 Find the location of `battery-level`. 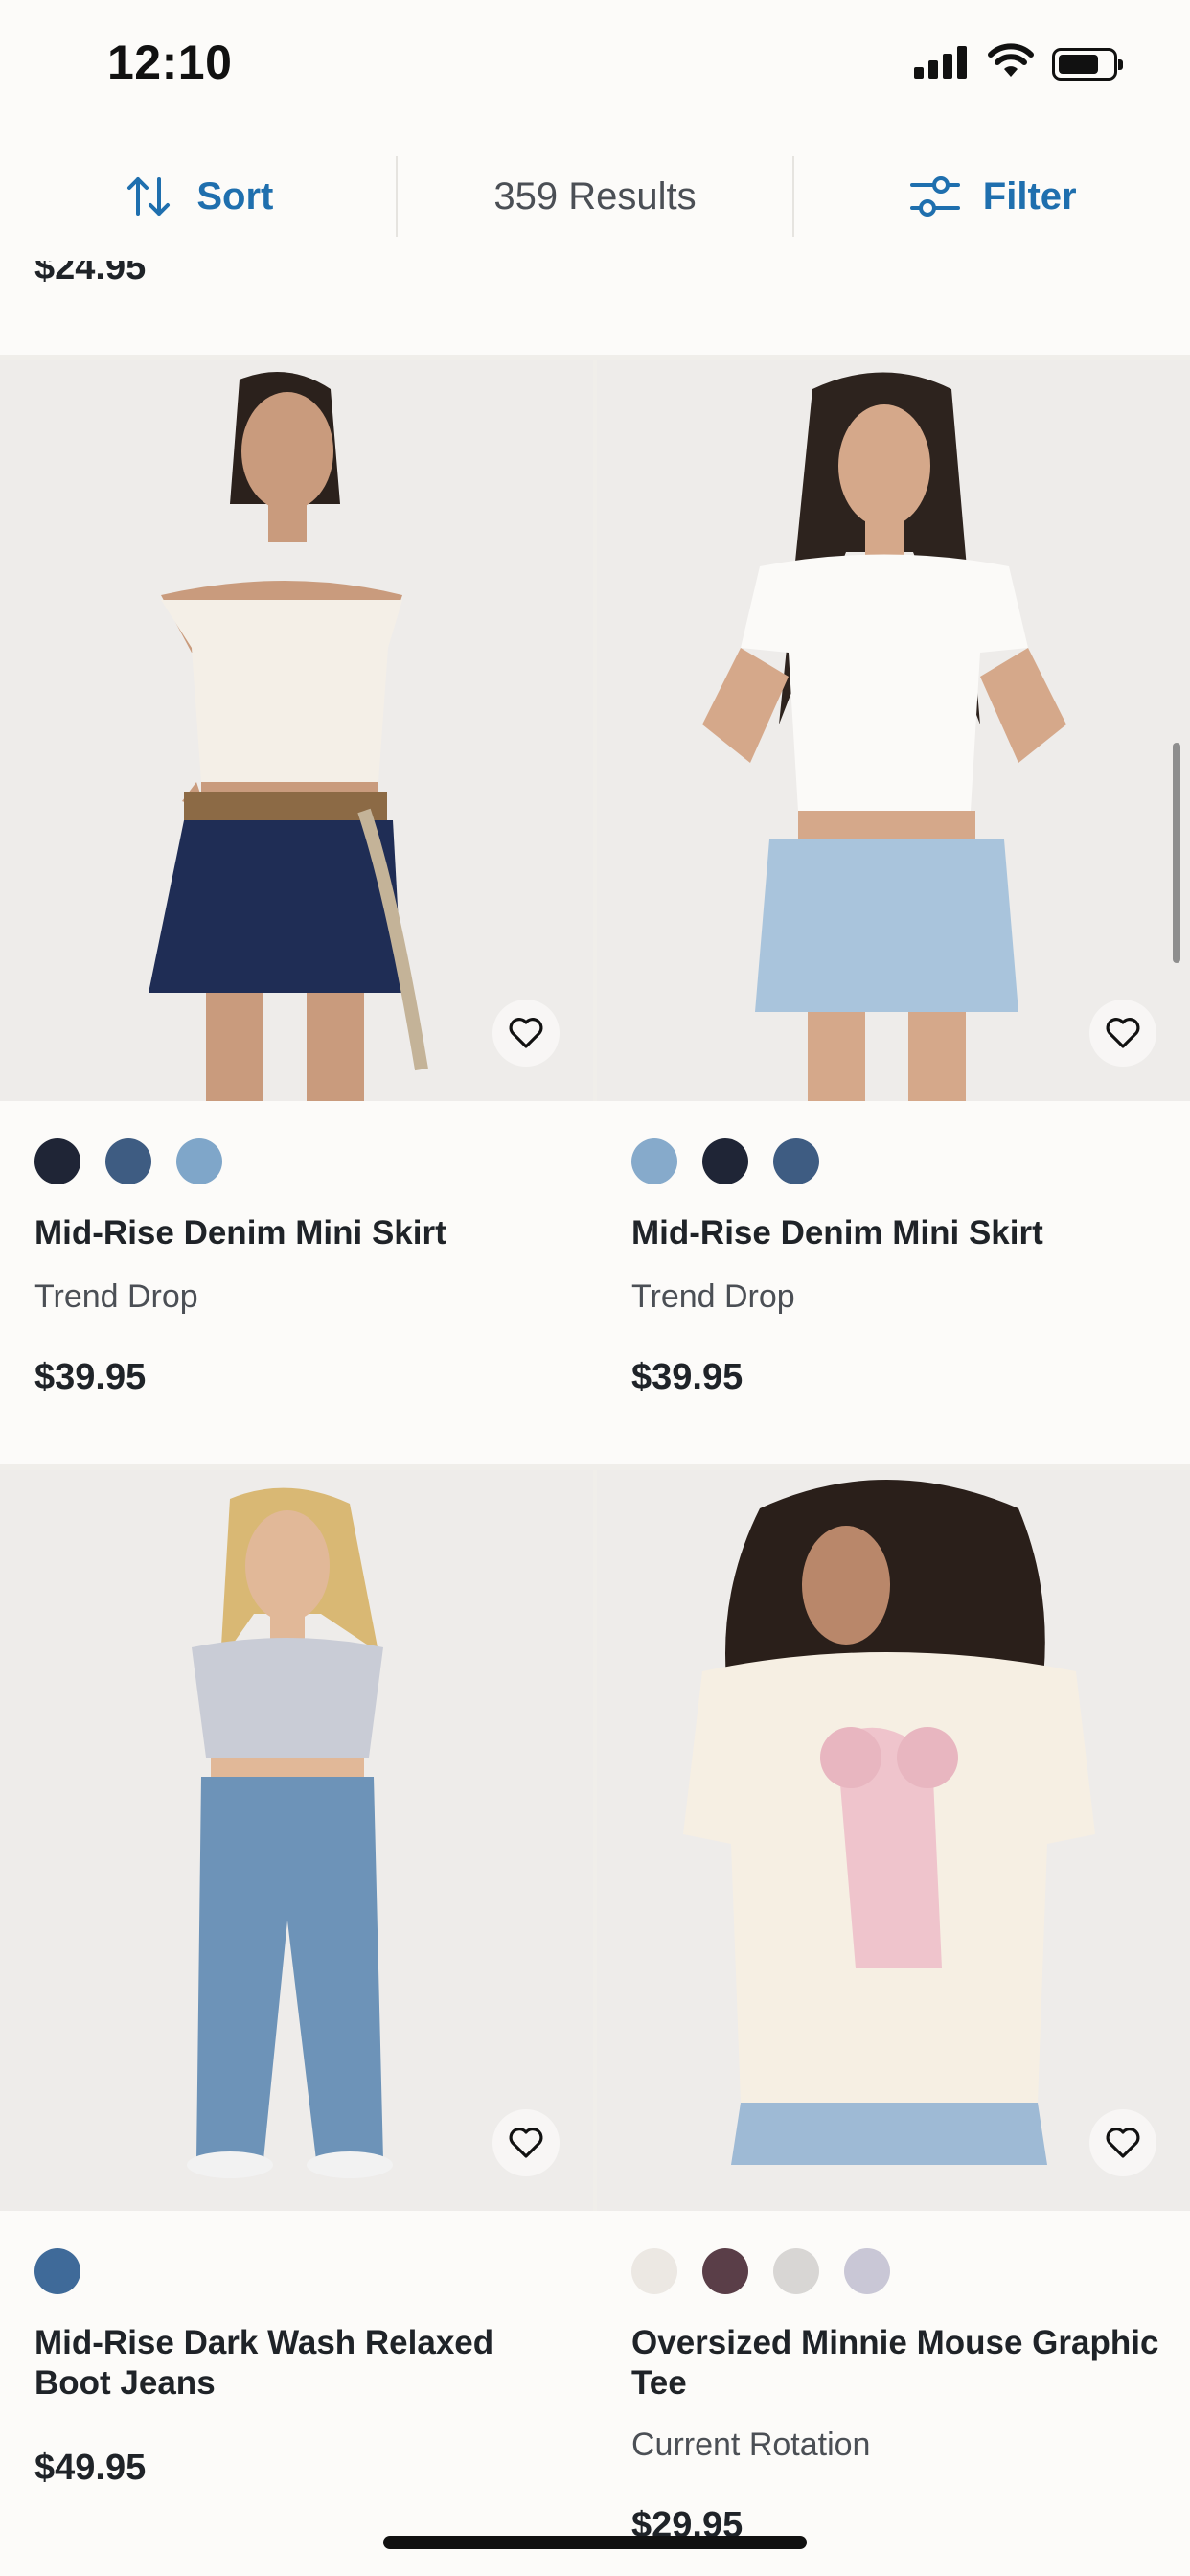

battery-level is located at coordinates (1078, 64).